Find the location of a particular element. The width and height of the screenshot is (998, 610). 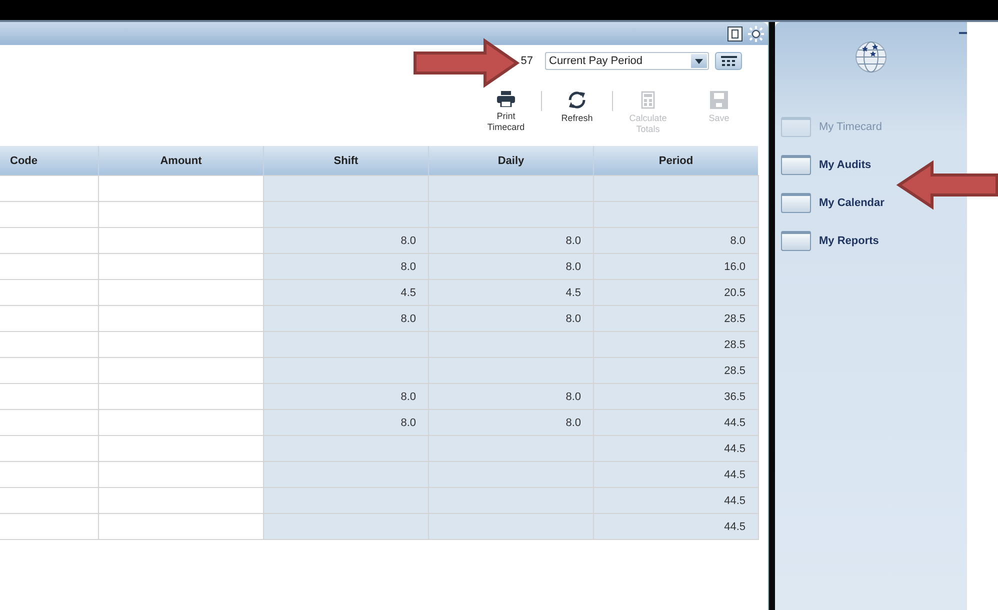

caret-icon is located at coordinates (699, 61).